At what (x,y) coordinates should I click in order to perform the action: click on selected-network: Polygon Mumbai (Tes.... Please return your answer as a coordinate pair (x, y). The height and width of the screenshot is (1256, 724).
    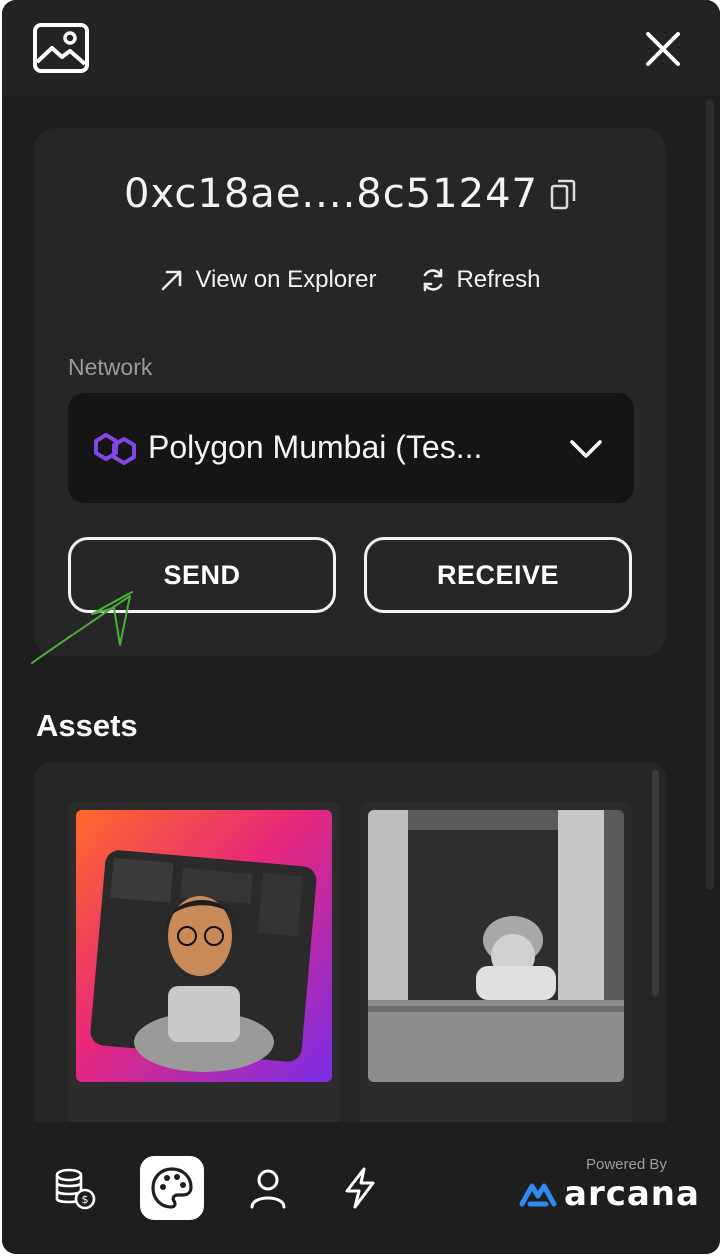
    Looking at the image, I should click on (315, 447).